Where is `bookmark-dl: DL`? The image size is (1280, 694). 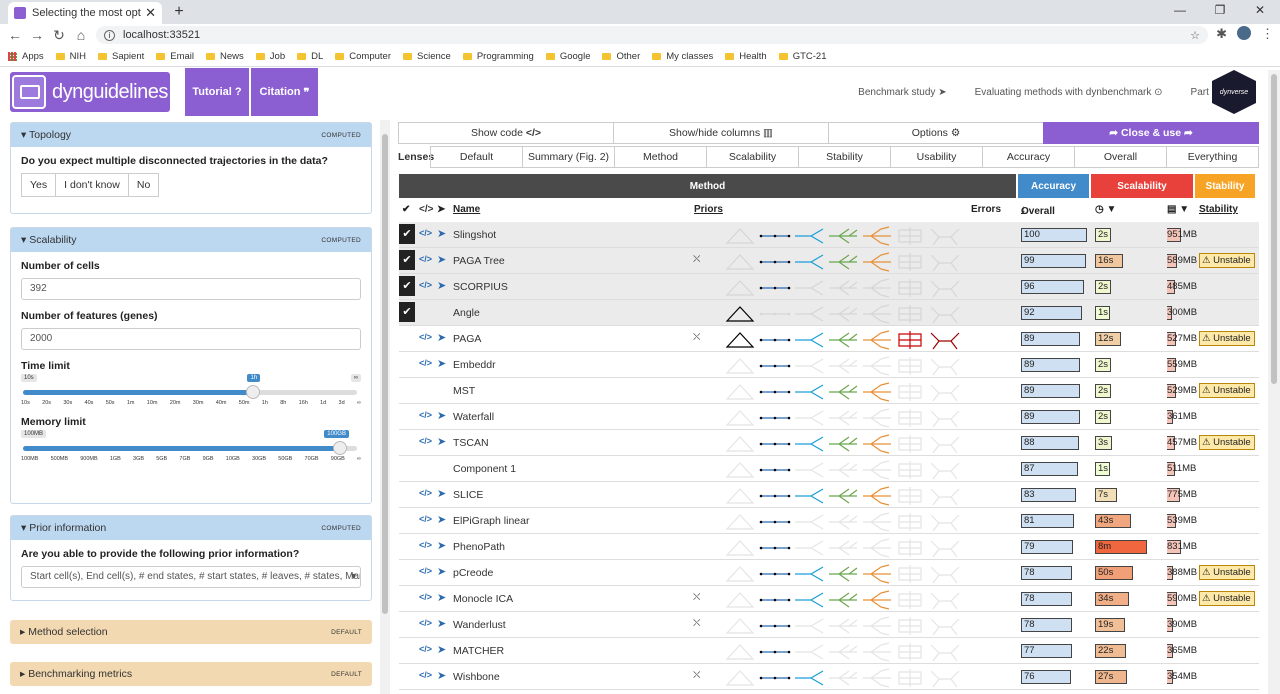
bookmark-dl: DL is located at coordinates (310, 56).